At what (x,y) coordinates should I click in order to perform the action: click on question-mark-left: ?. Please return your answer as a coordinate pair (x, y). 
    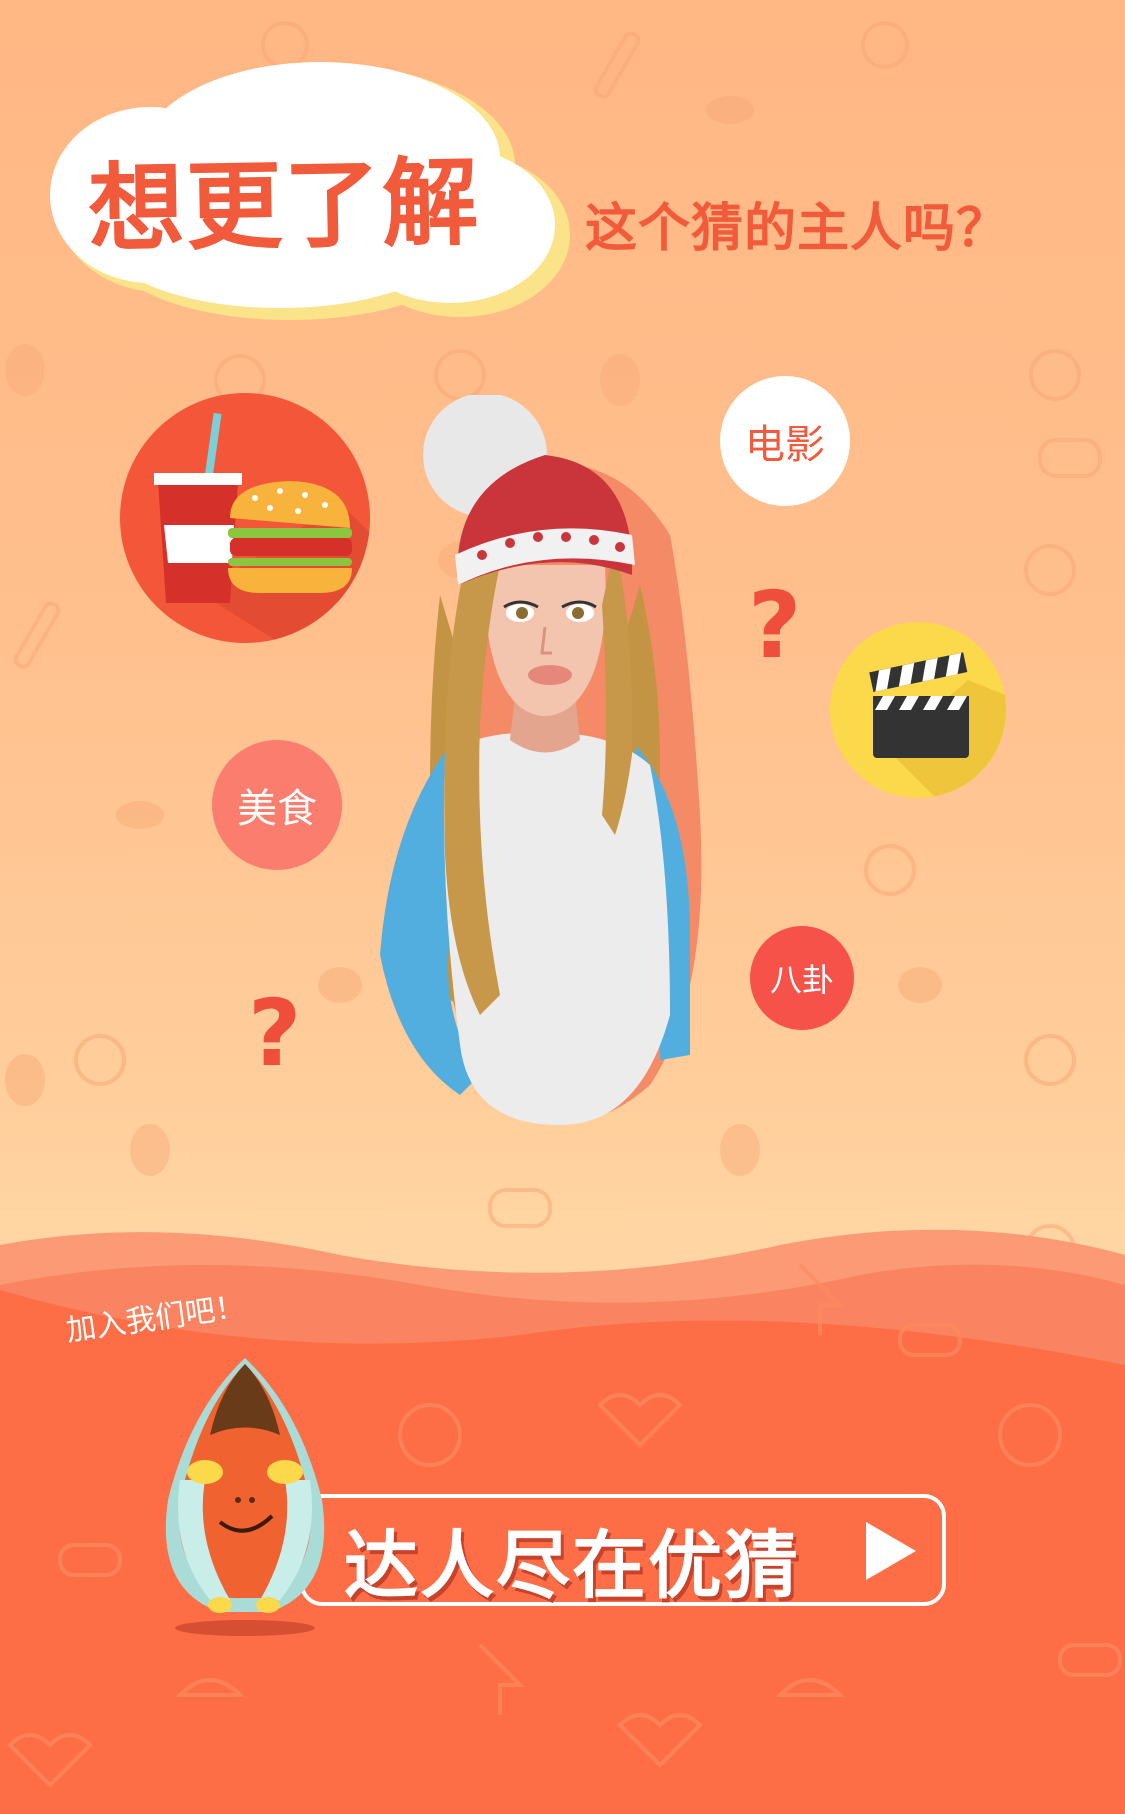
    Looking at the image, I should click on (275, 1033).